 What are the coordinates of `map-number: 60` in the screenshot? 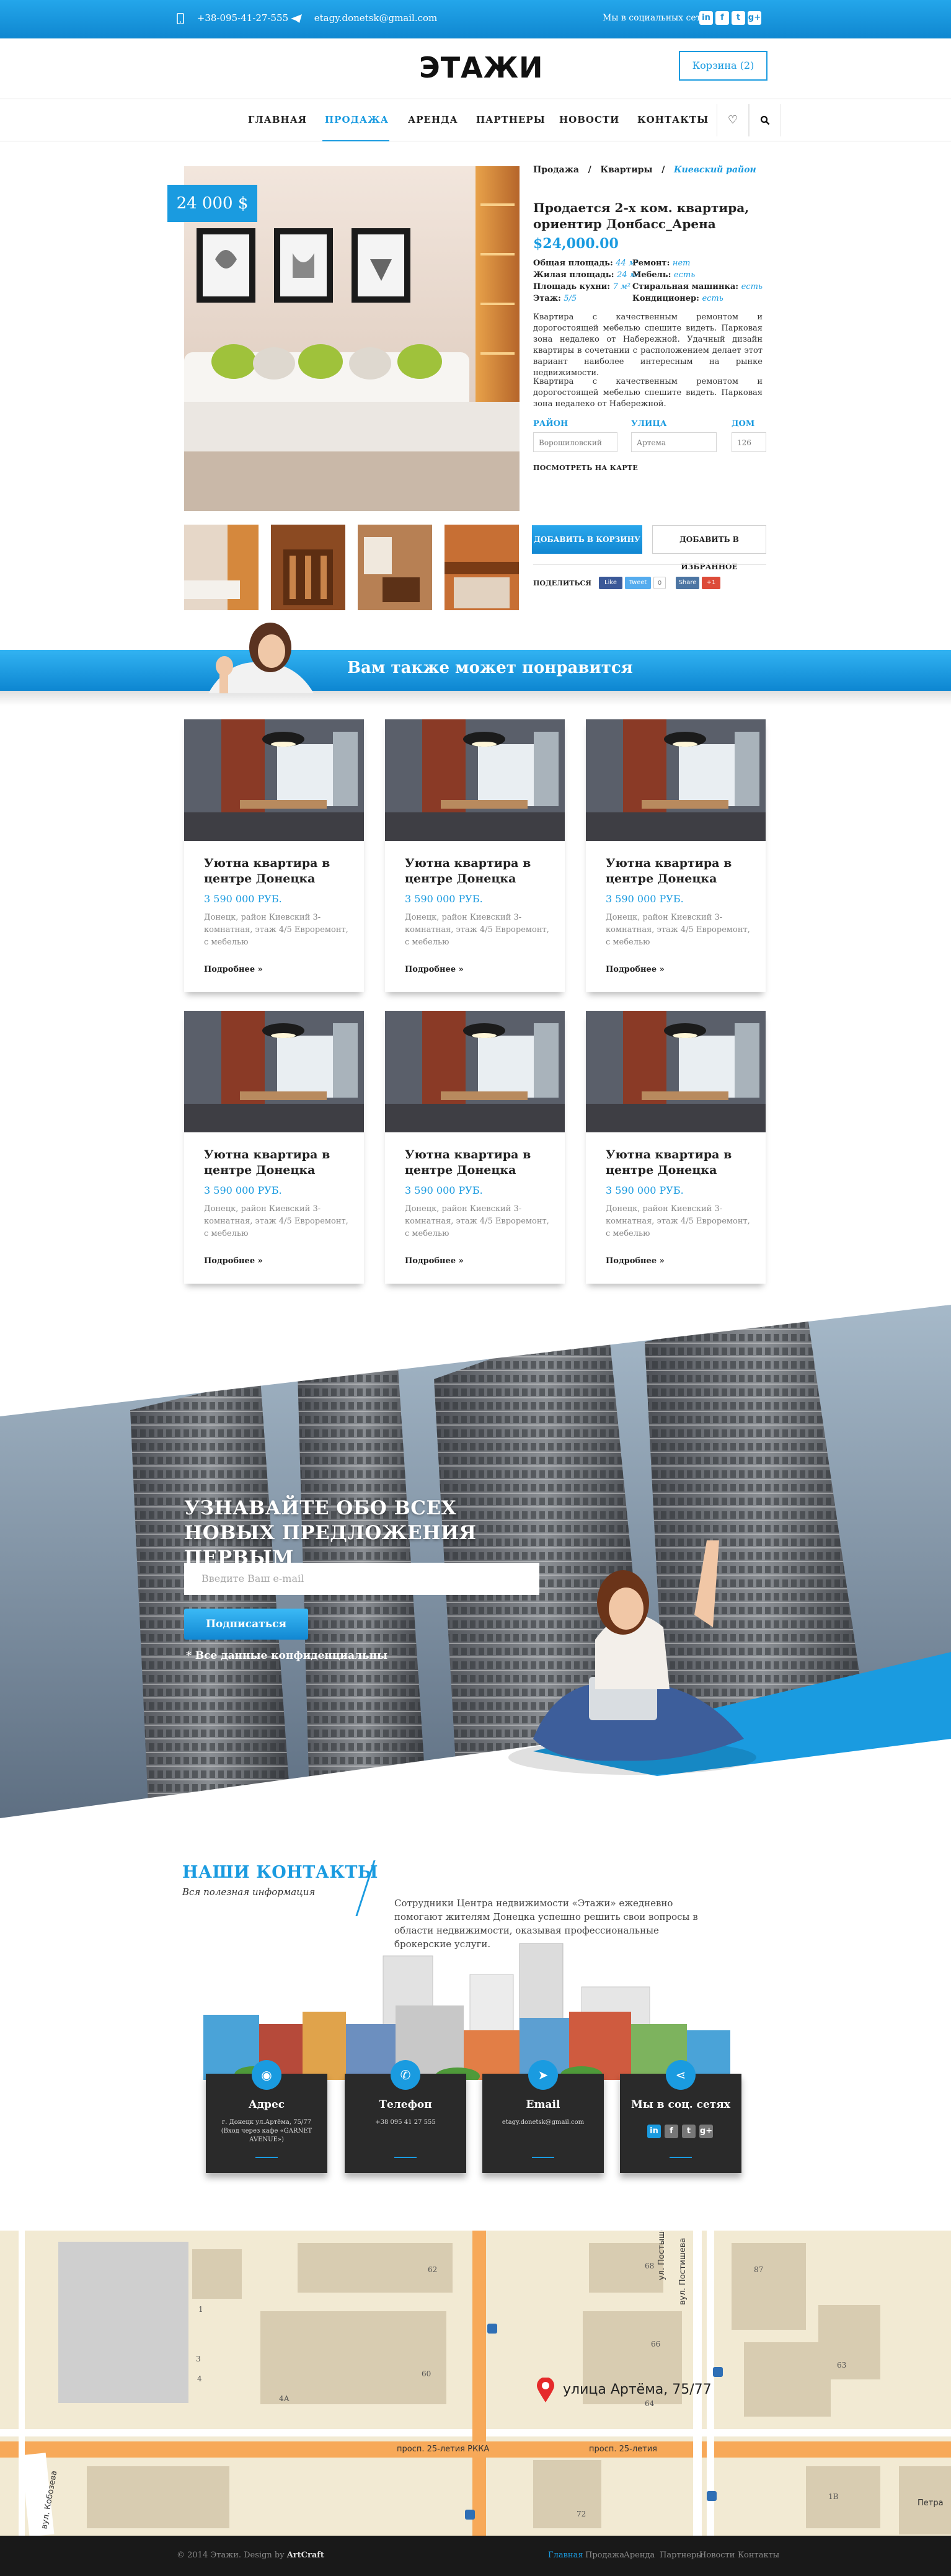 It's located at (426, 2373).